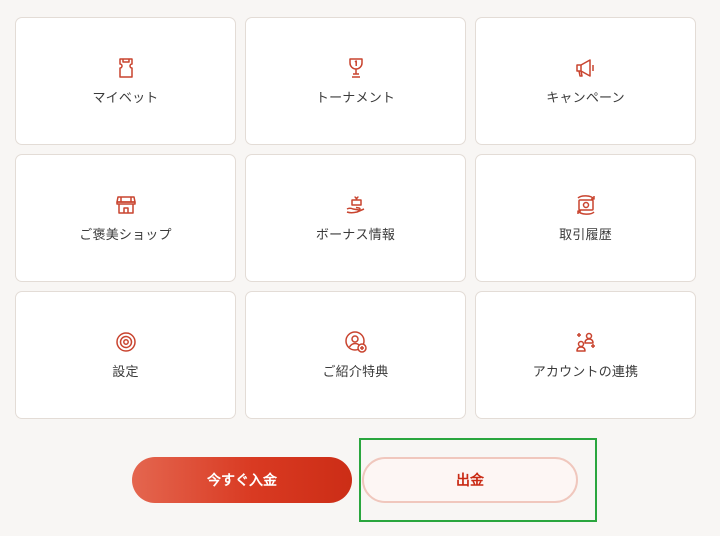  What do you see at coordinates (126, 68) in the screenshot?
I see `ticket-icon` at bounding box center [126, 68].